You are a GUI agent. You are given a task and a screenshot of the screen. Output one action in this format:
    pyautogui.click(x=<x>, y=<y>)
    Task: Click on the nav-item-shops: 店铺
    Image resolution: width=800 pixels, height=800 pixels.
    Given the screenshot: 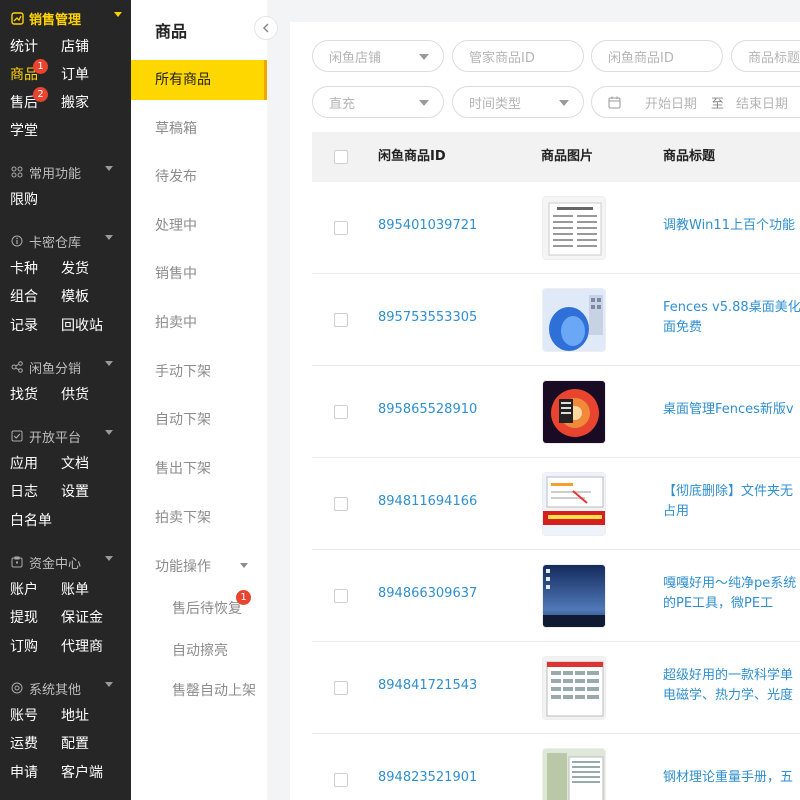 What is the action you would take?
    pyautogui.click(x=75, y=47)
    